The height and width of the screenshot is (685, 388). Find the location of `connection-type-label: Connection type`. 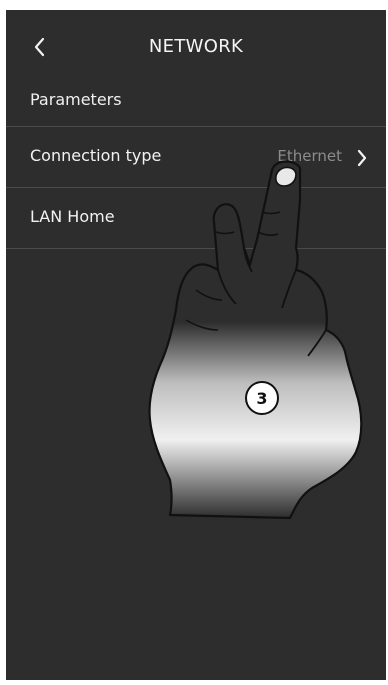

connection-type-label: Connection type is located at coordinates (96, 155).